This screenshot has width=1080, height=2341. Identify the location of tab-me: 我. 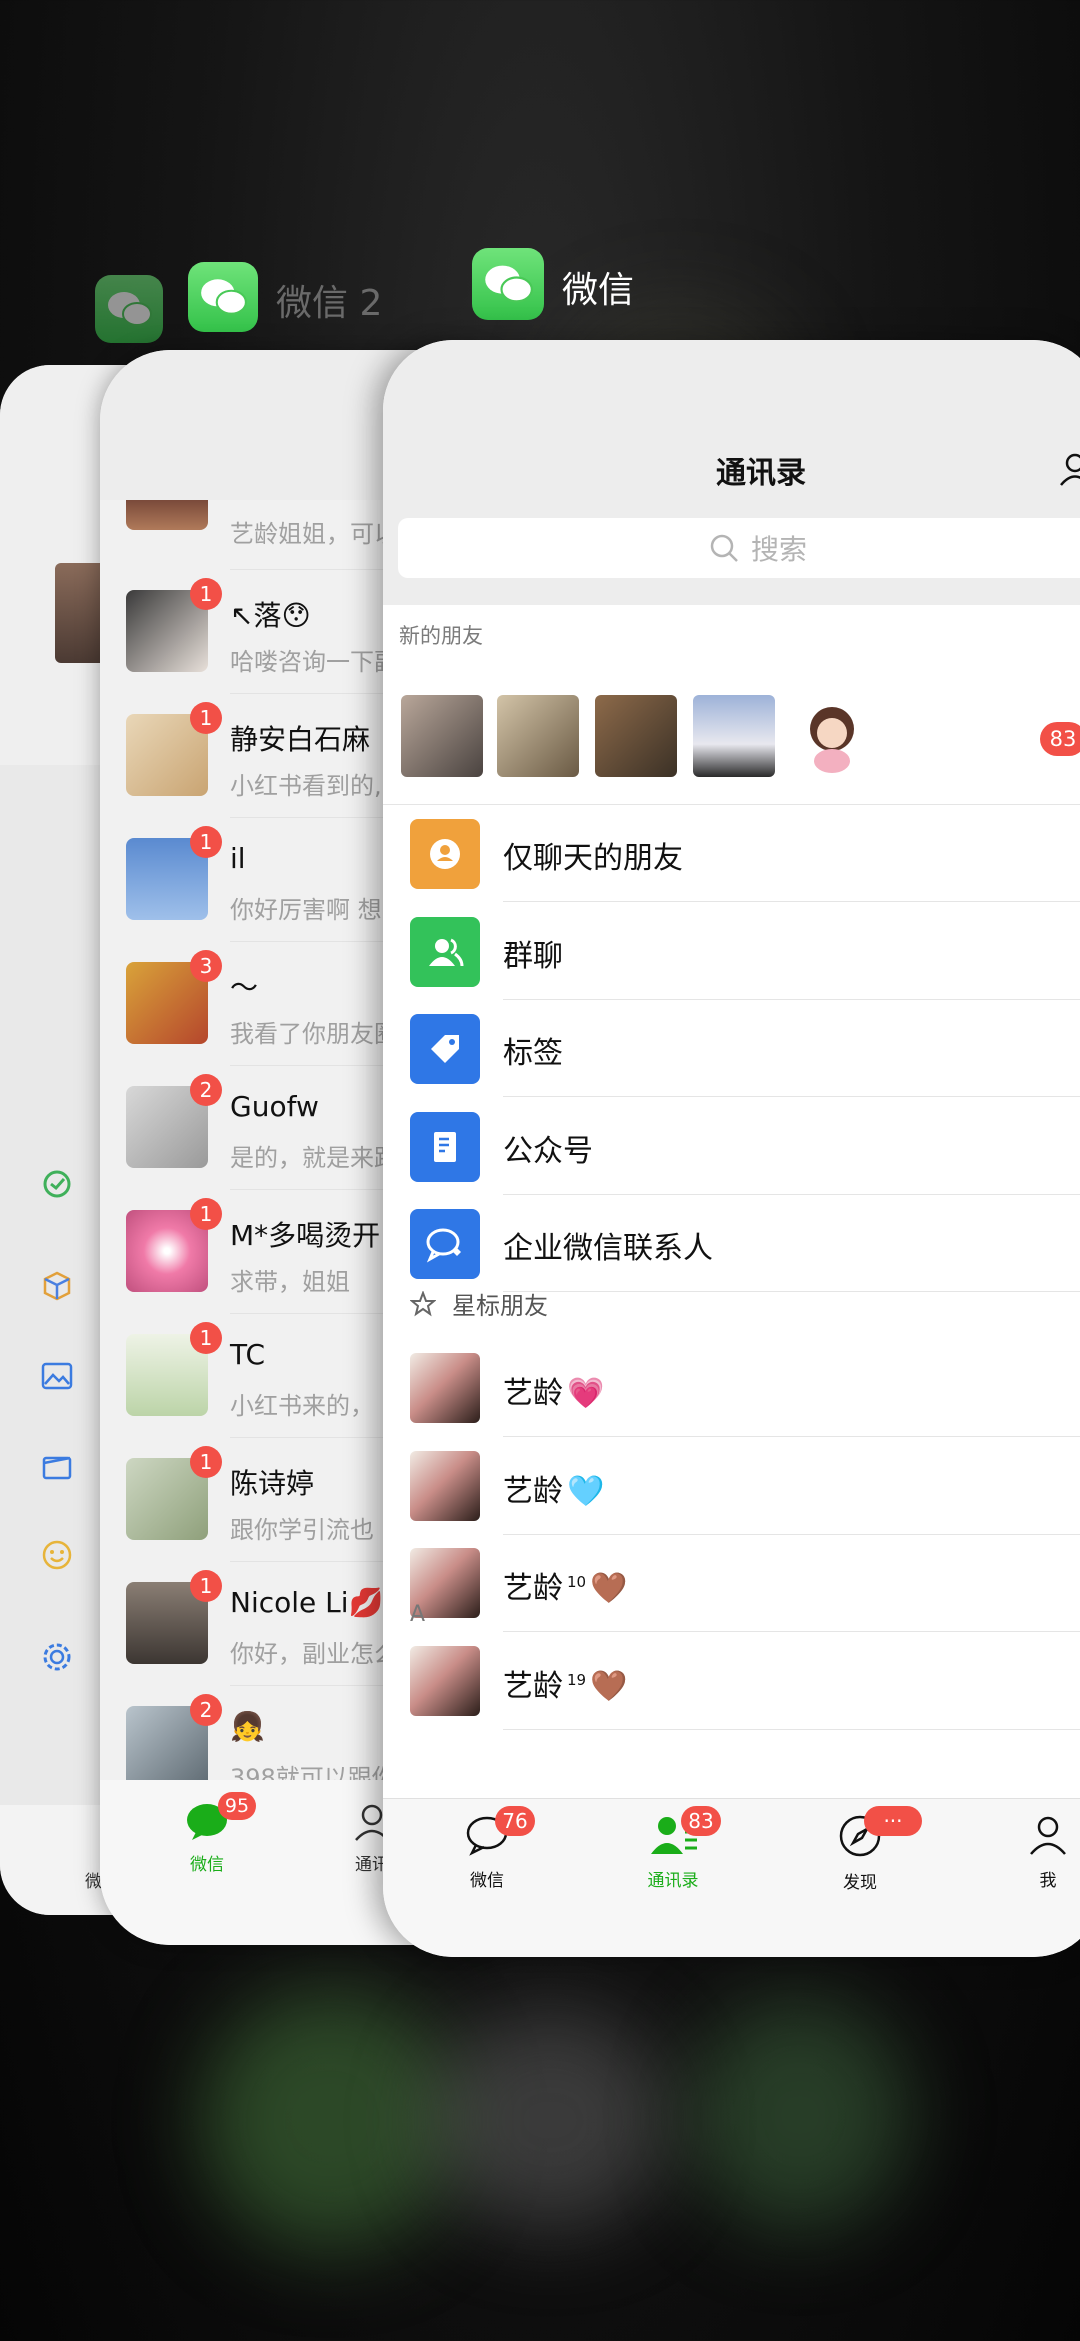
(1029, 1852).